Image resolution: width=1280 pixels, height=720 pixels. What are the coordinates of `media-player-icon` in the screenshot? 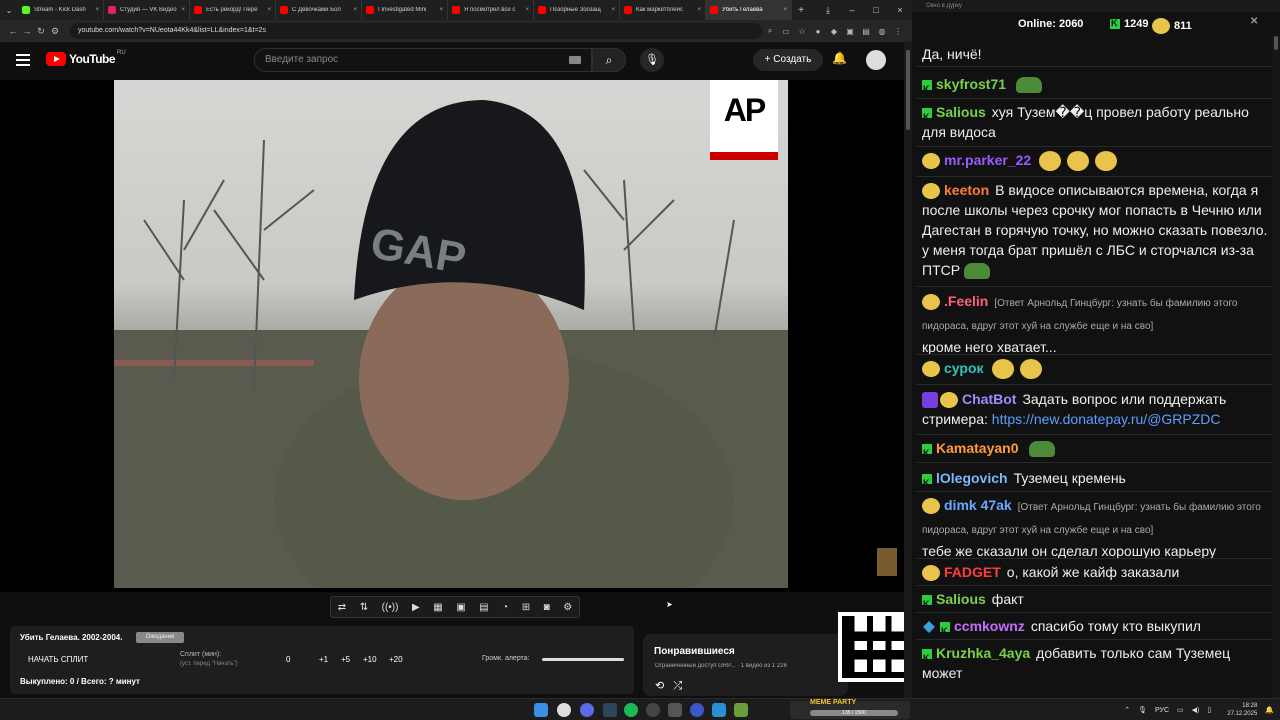 It's located at (697, 710).